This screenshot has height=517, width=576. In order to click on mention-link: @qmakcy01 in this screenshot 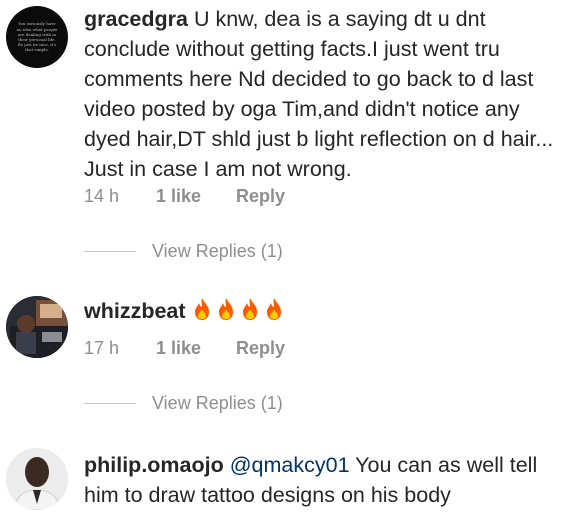, I will do `click(290, 465)`.